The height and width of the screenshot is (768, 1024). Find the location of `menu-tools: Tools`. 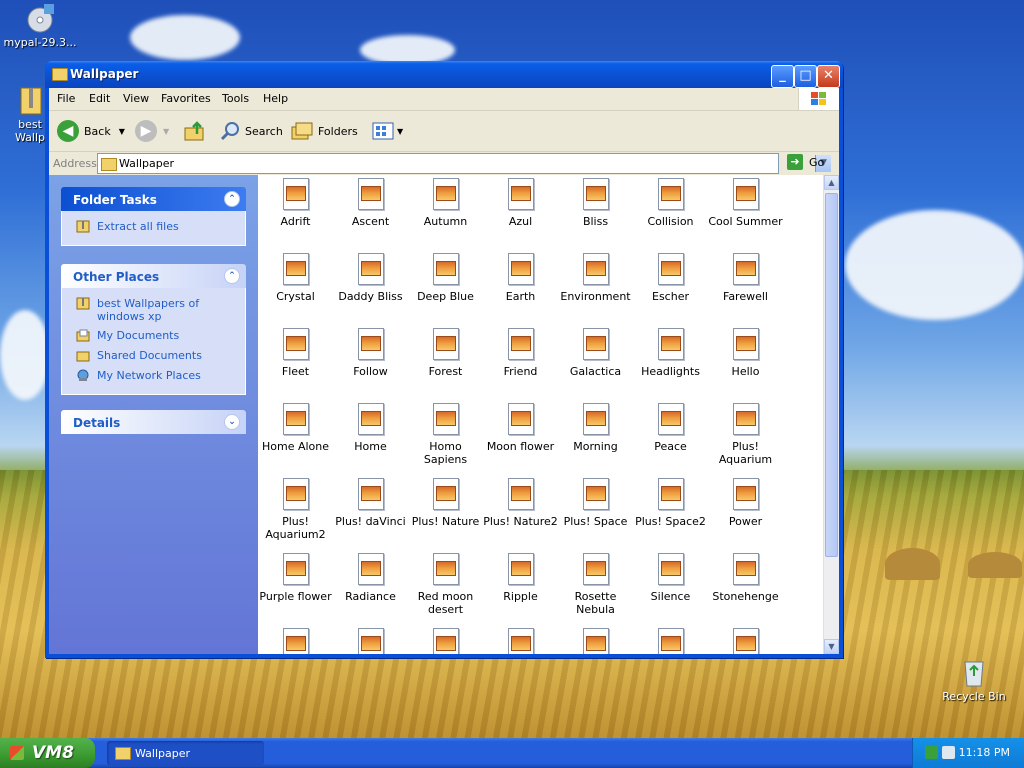

menu-tools: Tools is located at coordinates (235, 98).